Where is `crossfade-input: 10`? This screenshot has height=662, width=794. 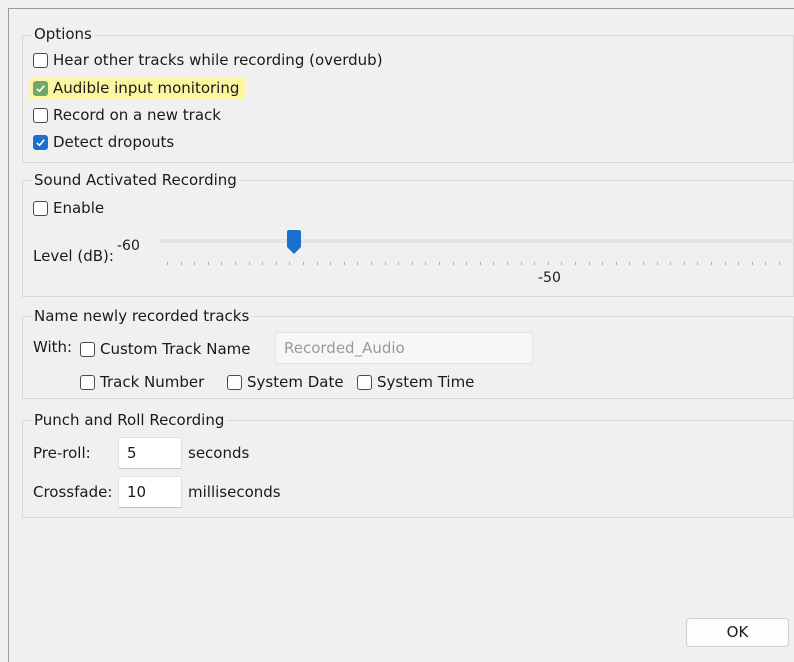 crossfade-input: 10 is located at coordinates (150, 492).